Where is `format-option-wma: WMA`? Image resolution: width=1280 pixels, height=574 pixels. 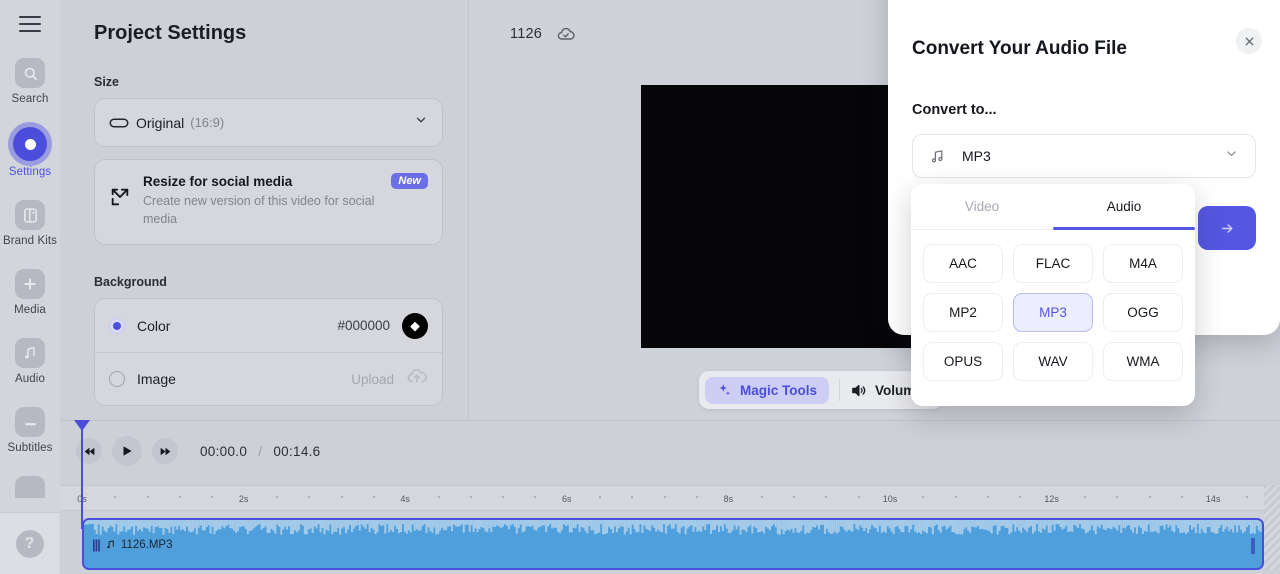
format-option-wma: WMA is located at coordinates (1143, 361).